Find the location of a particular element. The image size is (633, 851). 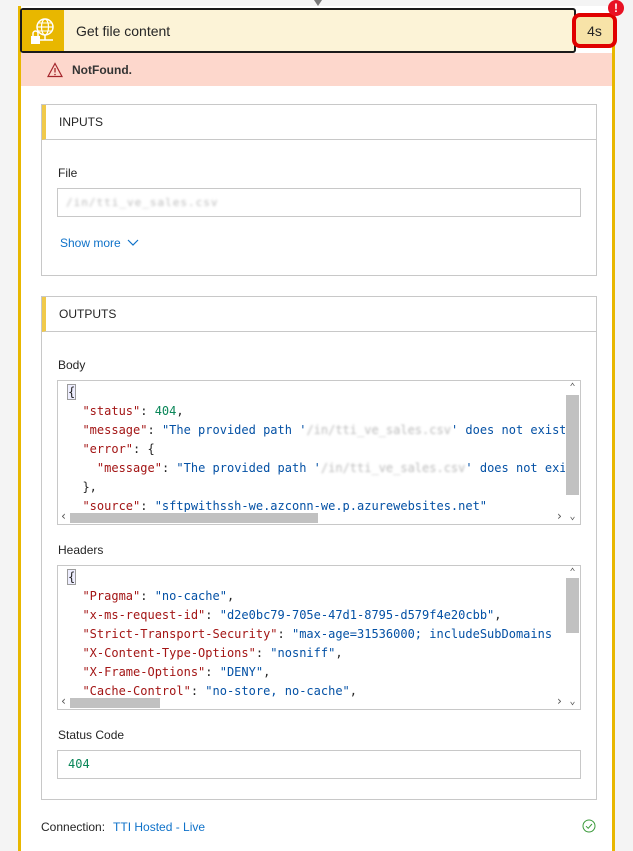

code-token: "X-Content-Type-Options" is located at coordinates (169, 653).